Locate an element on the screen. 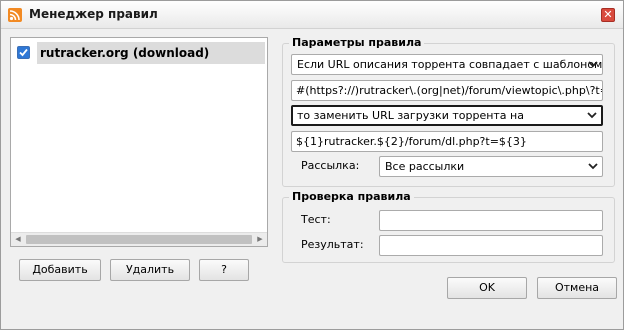  rule-parameters-title: Параметры правила is located at coordinates (357, 42).